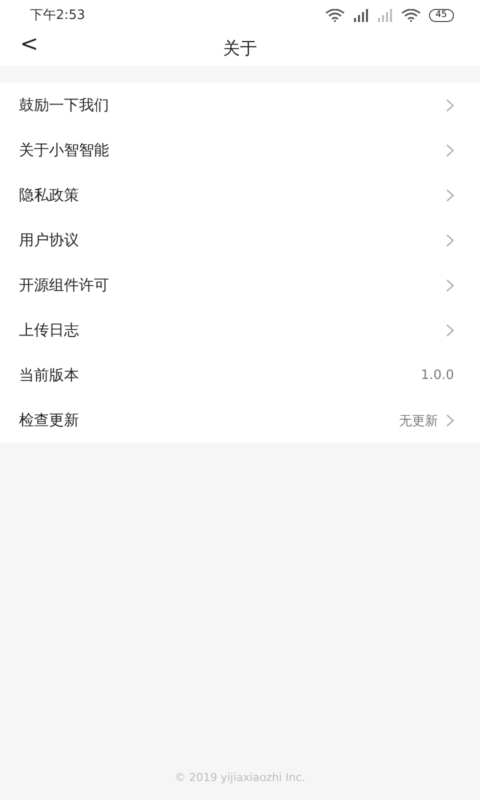 The height and width of the screenshot is (800, 480). I want to click on settings-item: 用户协议, so click(240, 240).